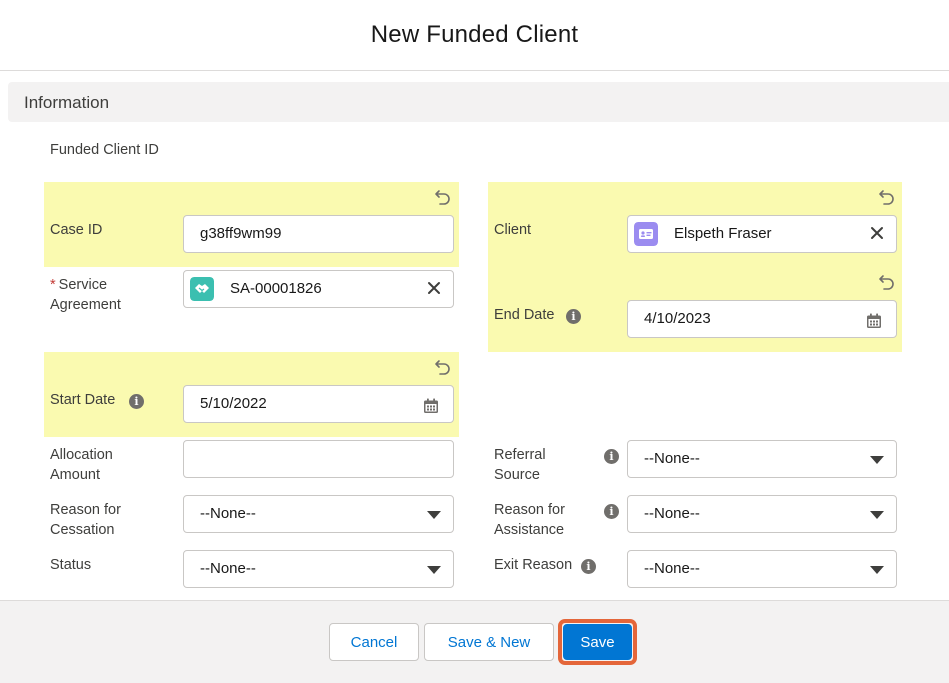 Image resolution: width=949 pixels, height=683 pixels. Describe the element at coordinates (136, 401) in the screenshot. I see `start-date-info-icon: i` at that location.